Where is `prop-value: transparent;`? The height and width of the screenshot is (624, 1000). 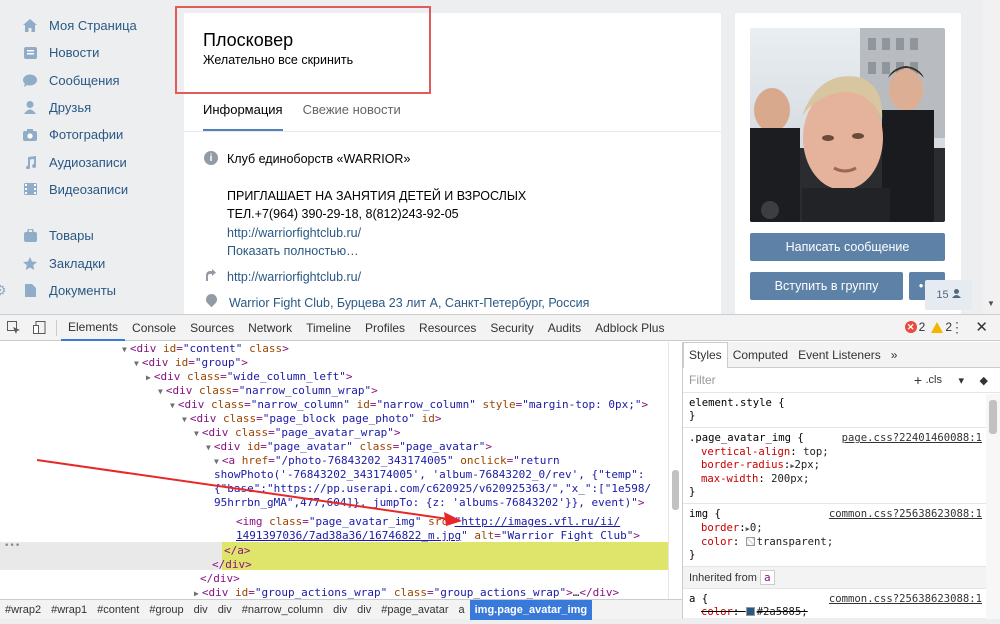
prop-value: transparent; is located at coordinates (795, 542).